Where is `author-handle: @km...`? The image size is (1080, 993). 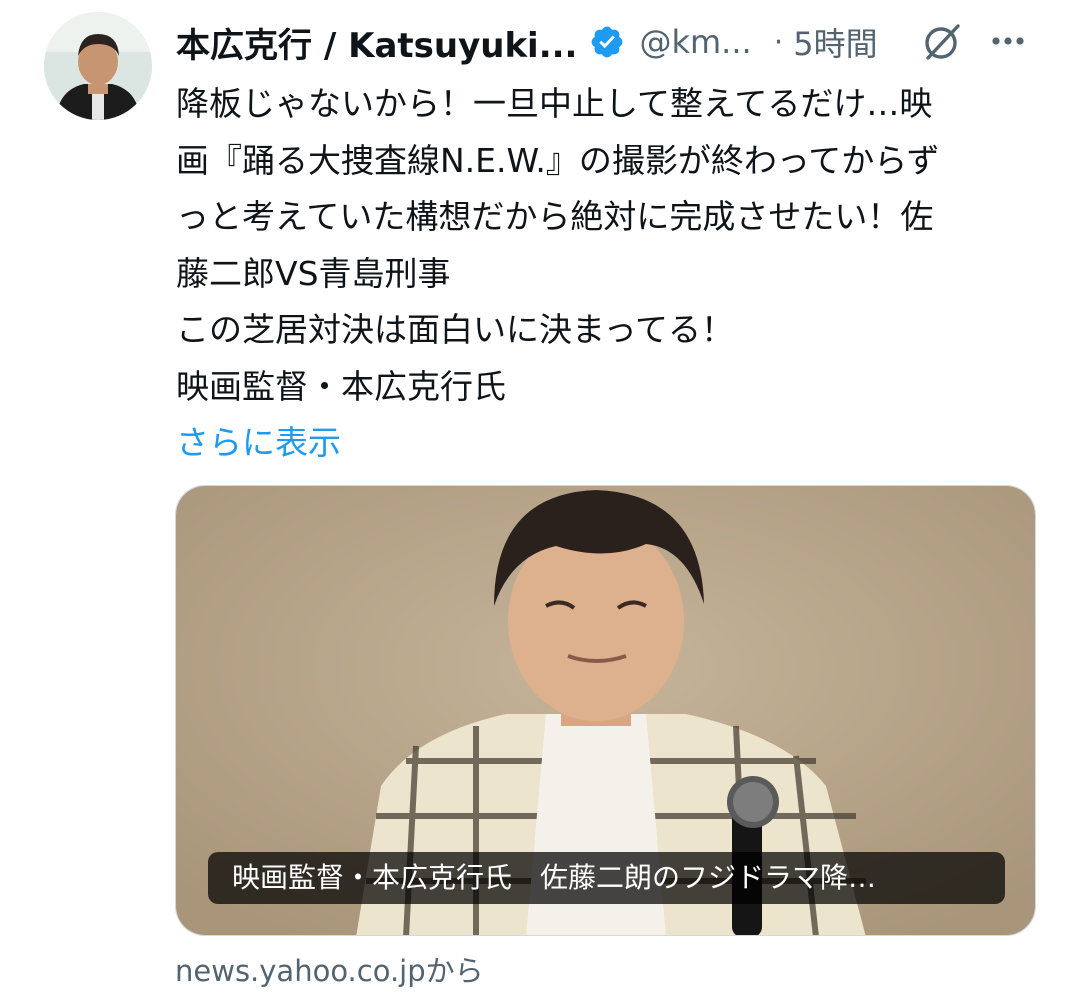
author-handle: @km... is located at coordinates (695, 42).